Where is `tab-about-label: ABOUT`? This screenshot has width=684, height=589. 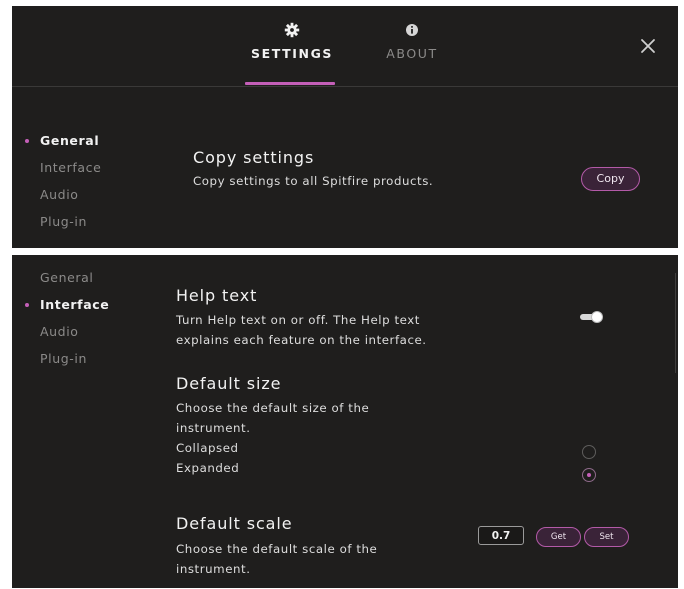
tab-about-label: ABOUT is located at coordinates (412, 53).